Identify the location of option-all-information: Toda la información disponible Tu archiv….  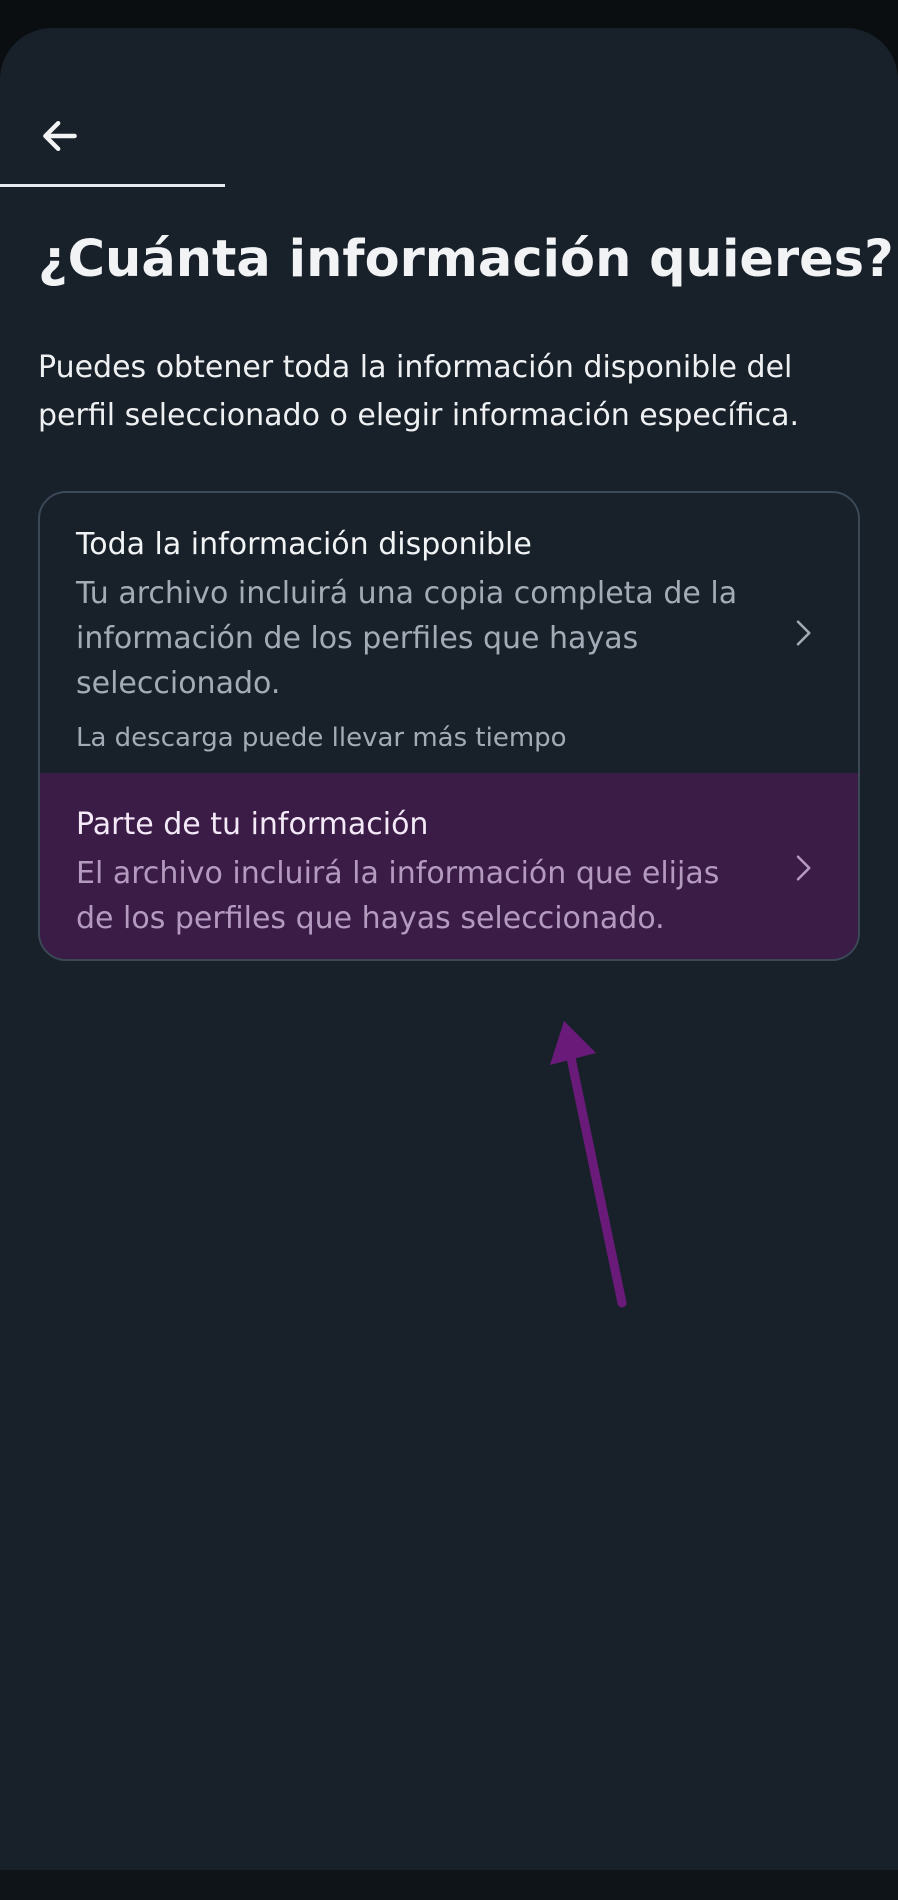
(449, 633).